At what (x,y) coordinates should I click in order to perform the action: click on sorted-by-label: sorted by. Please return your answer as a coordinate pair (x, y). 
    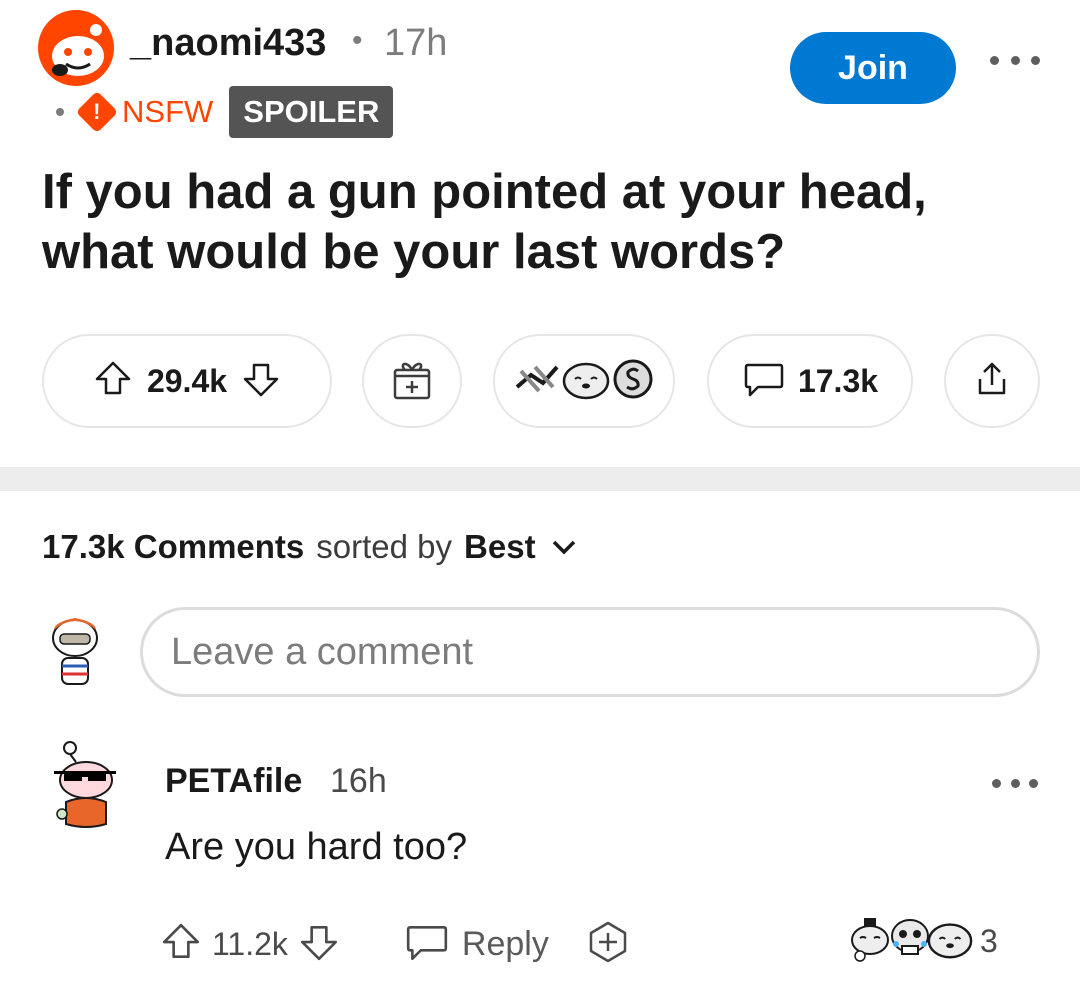
    Looking at the image, I should click on (384, 546).